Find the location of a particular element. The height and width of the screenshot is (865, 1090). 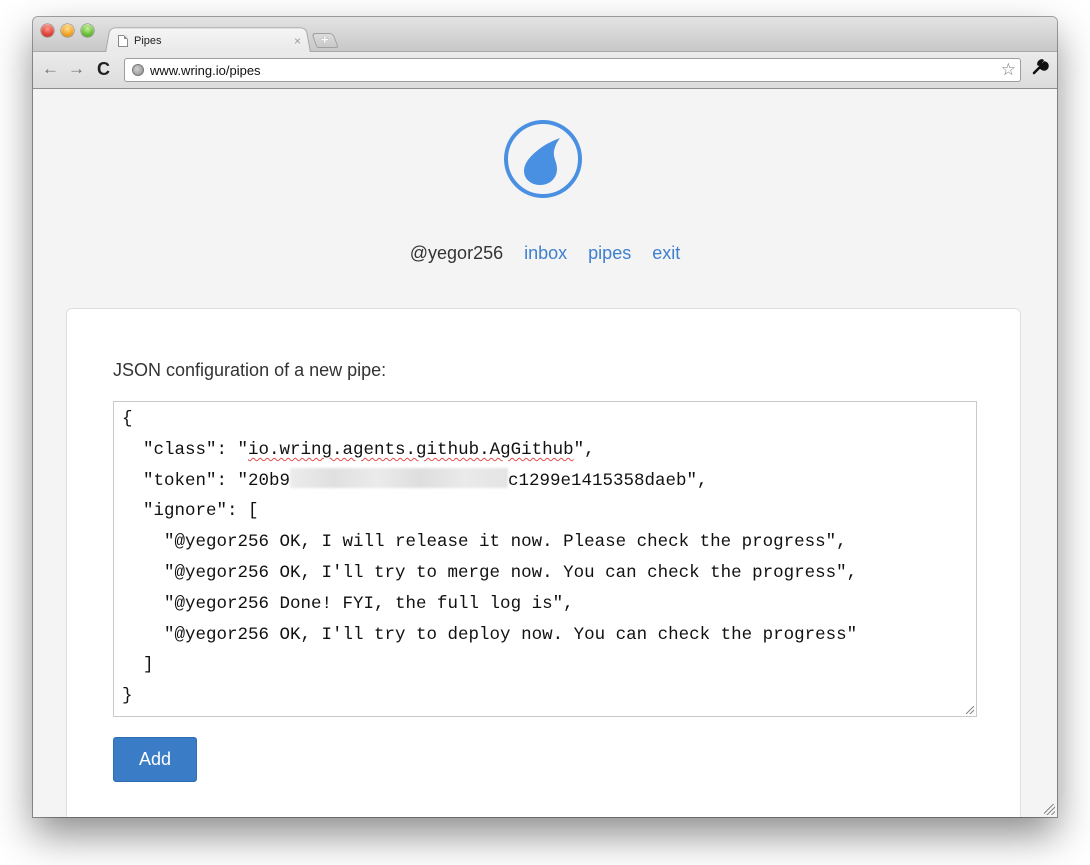

nav-link-exit: exit is located at coordinates (666, 253).